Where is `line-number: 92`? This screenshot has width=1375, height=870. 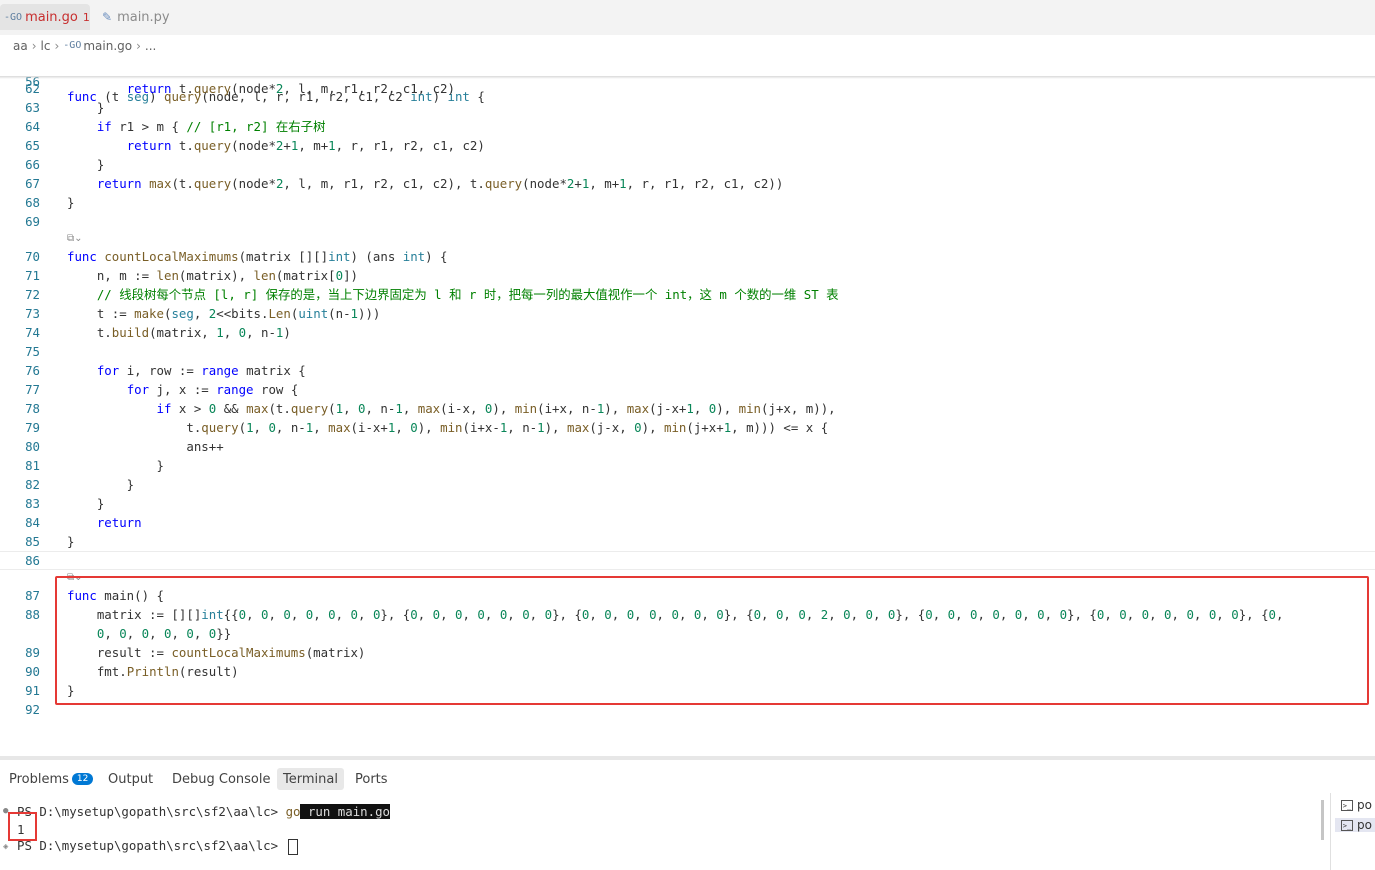
line-number: 92 is located at coordinates (32, 709).